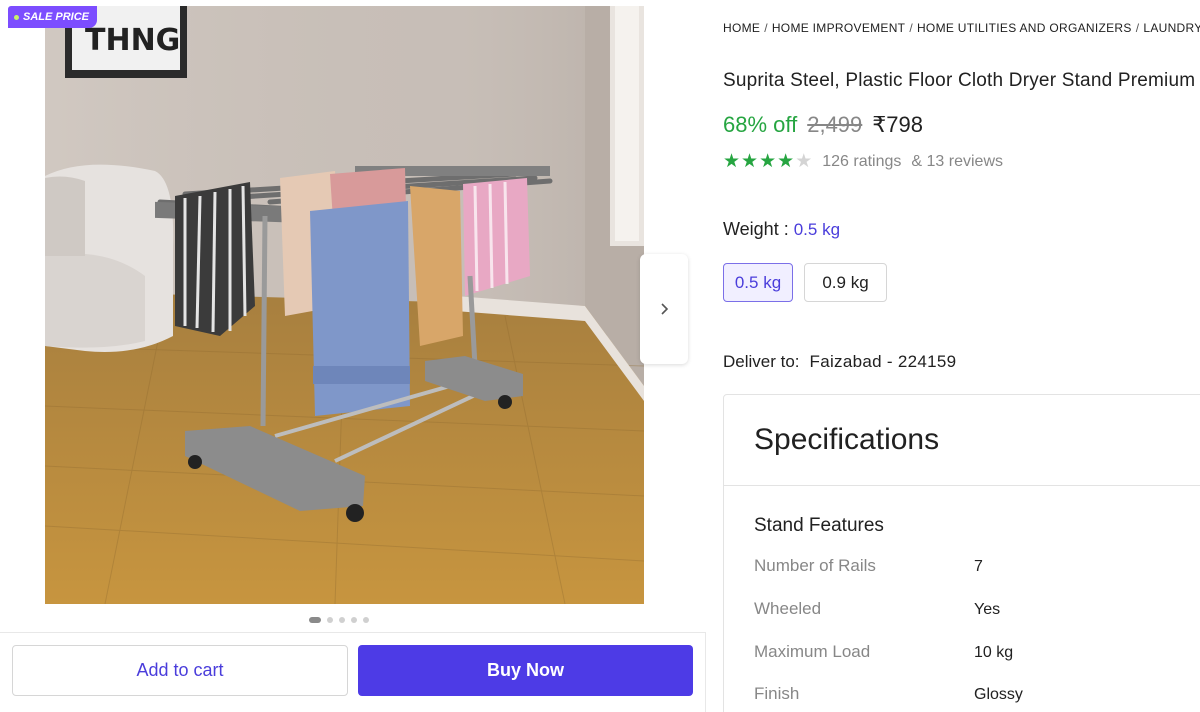  I want to click on spec-key: Maximum Load, so click(812, 651).